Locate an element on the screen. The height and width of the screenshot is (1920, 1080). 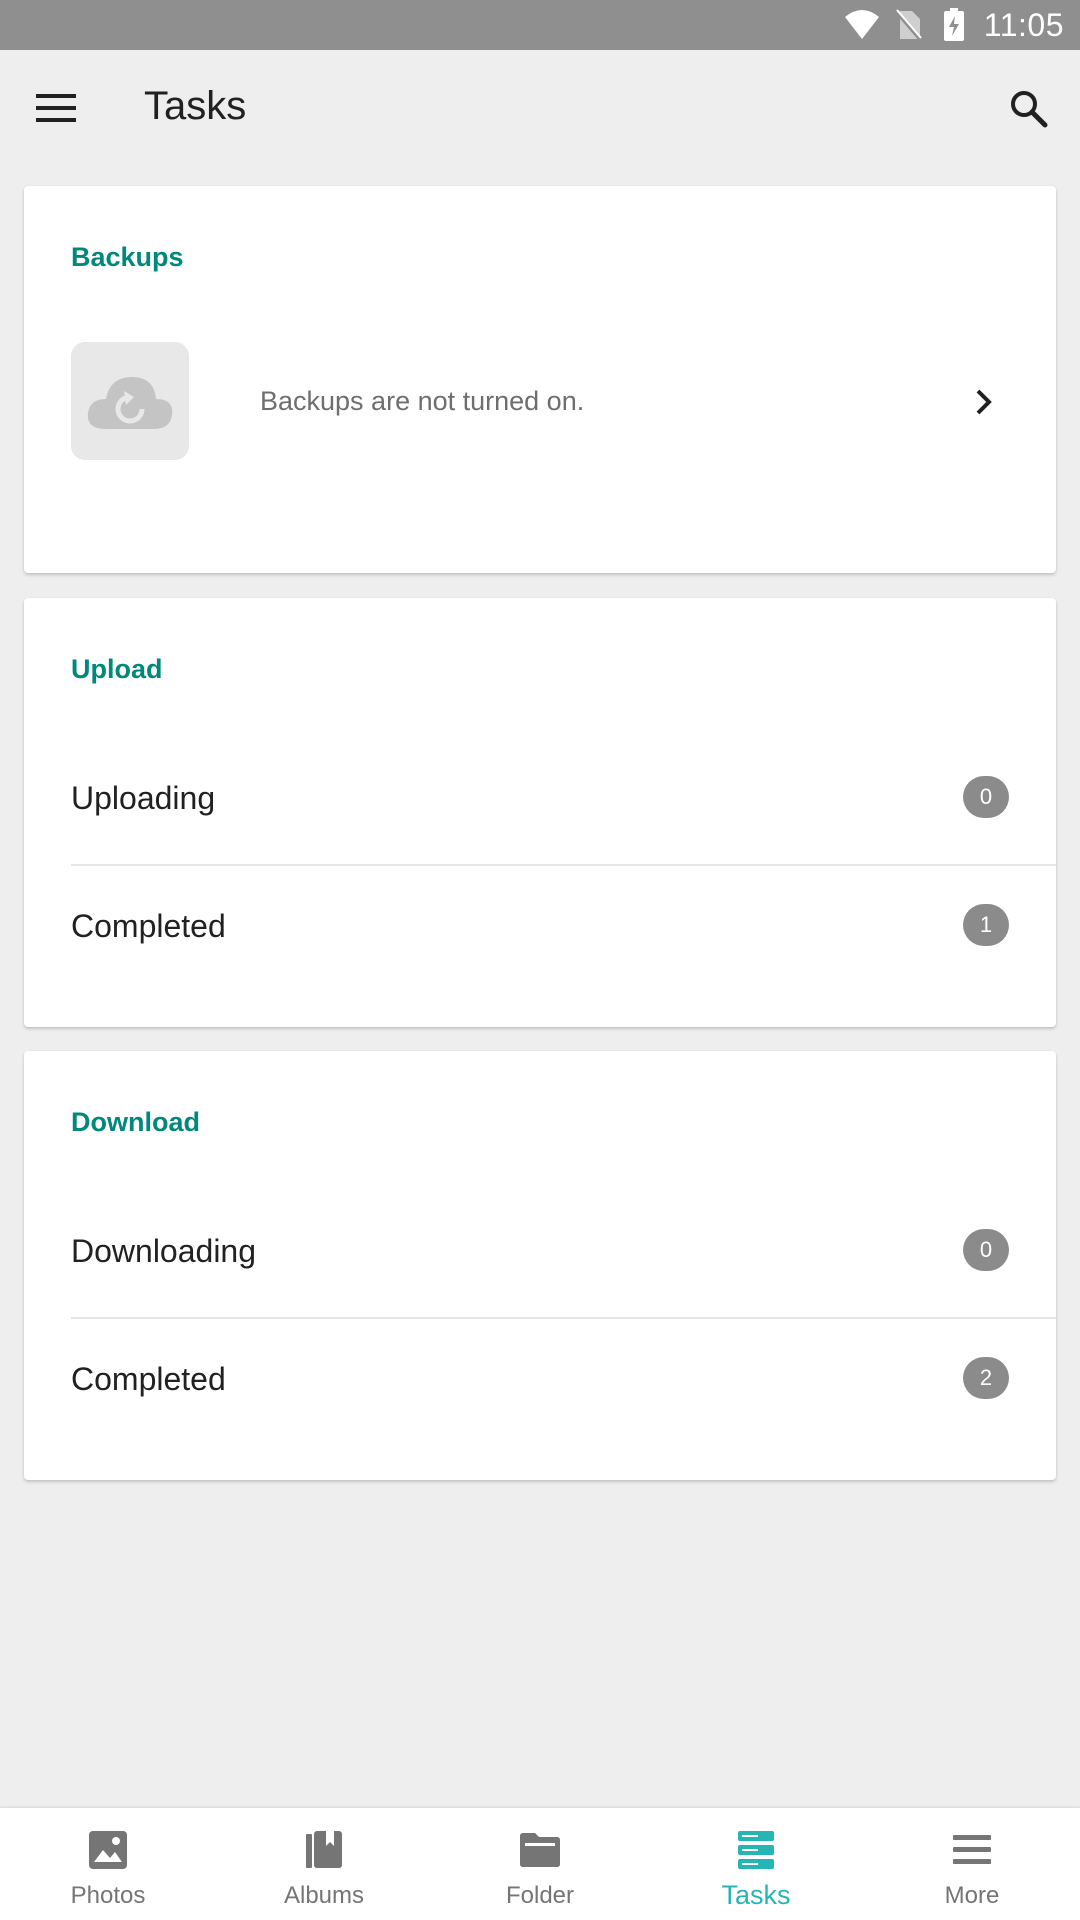
status-time: 11:05 is located at coordinates (1023, 24).